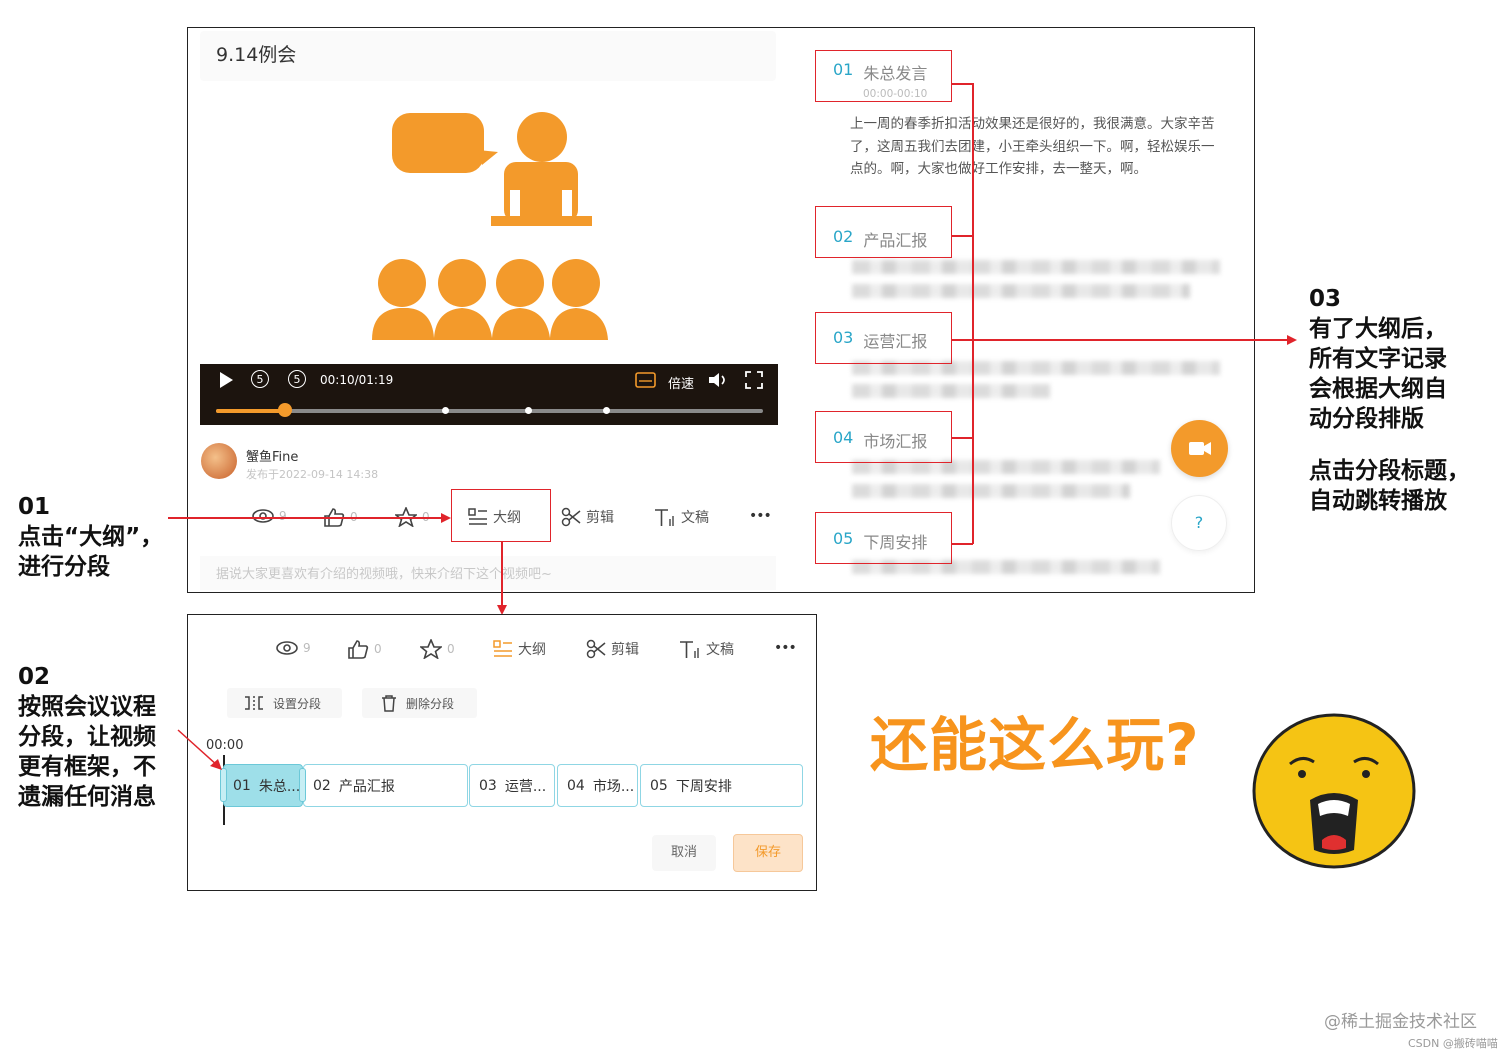 This screenshot has height=1055, width=1512. I want to click on note-number: 03, so click(1325, 299).